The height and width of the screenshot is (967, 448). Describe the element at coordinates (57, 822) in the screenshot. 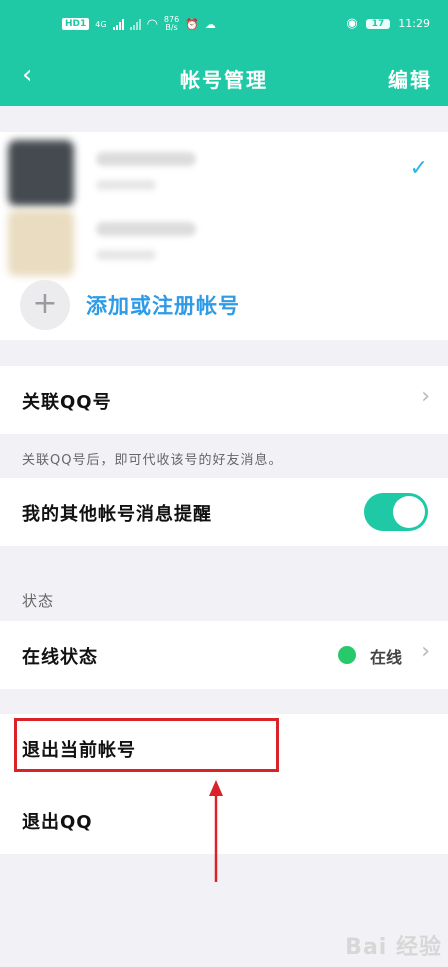

I see `logout-qq-label: 退出QQ` at that location.